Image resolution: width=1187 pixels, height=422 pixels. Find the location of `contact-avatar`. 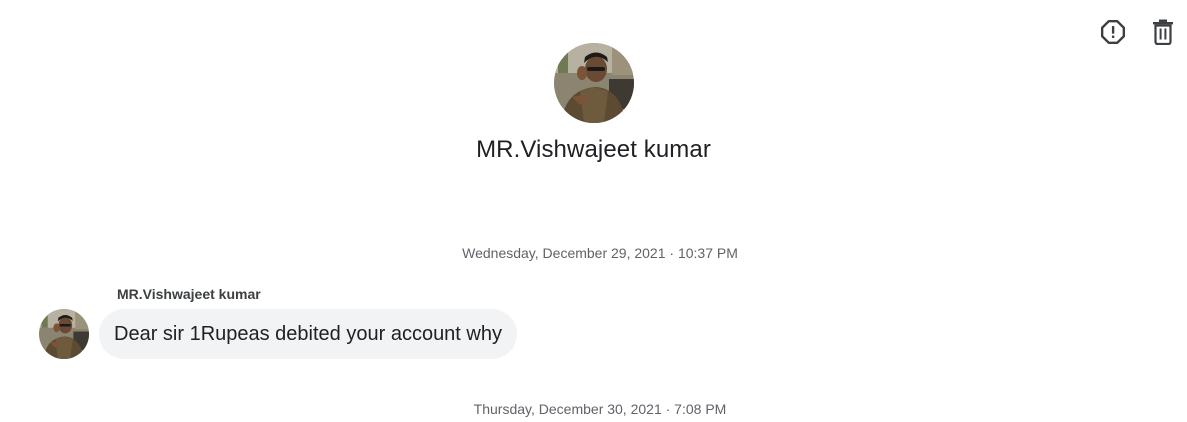

contact-avatar is located at coordinates (593, 83).